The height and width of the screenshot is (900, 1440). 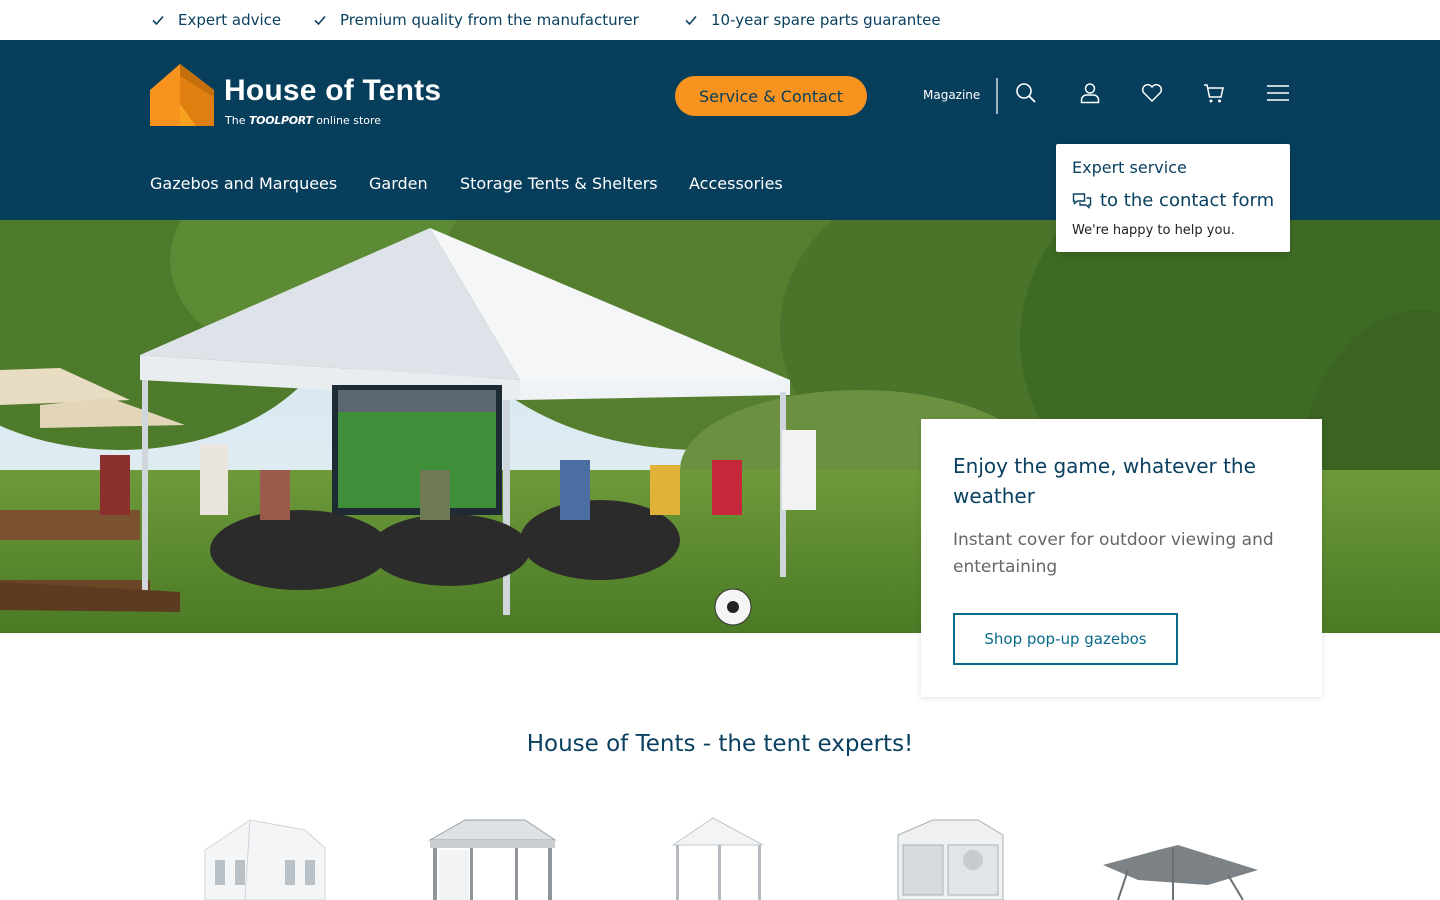 I want to click on user-icon, so click(x=1090, y=93).